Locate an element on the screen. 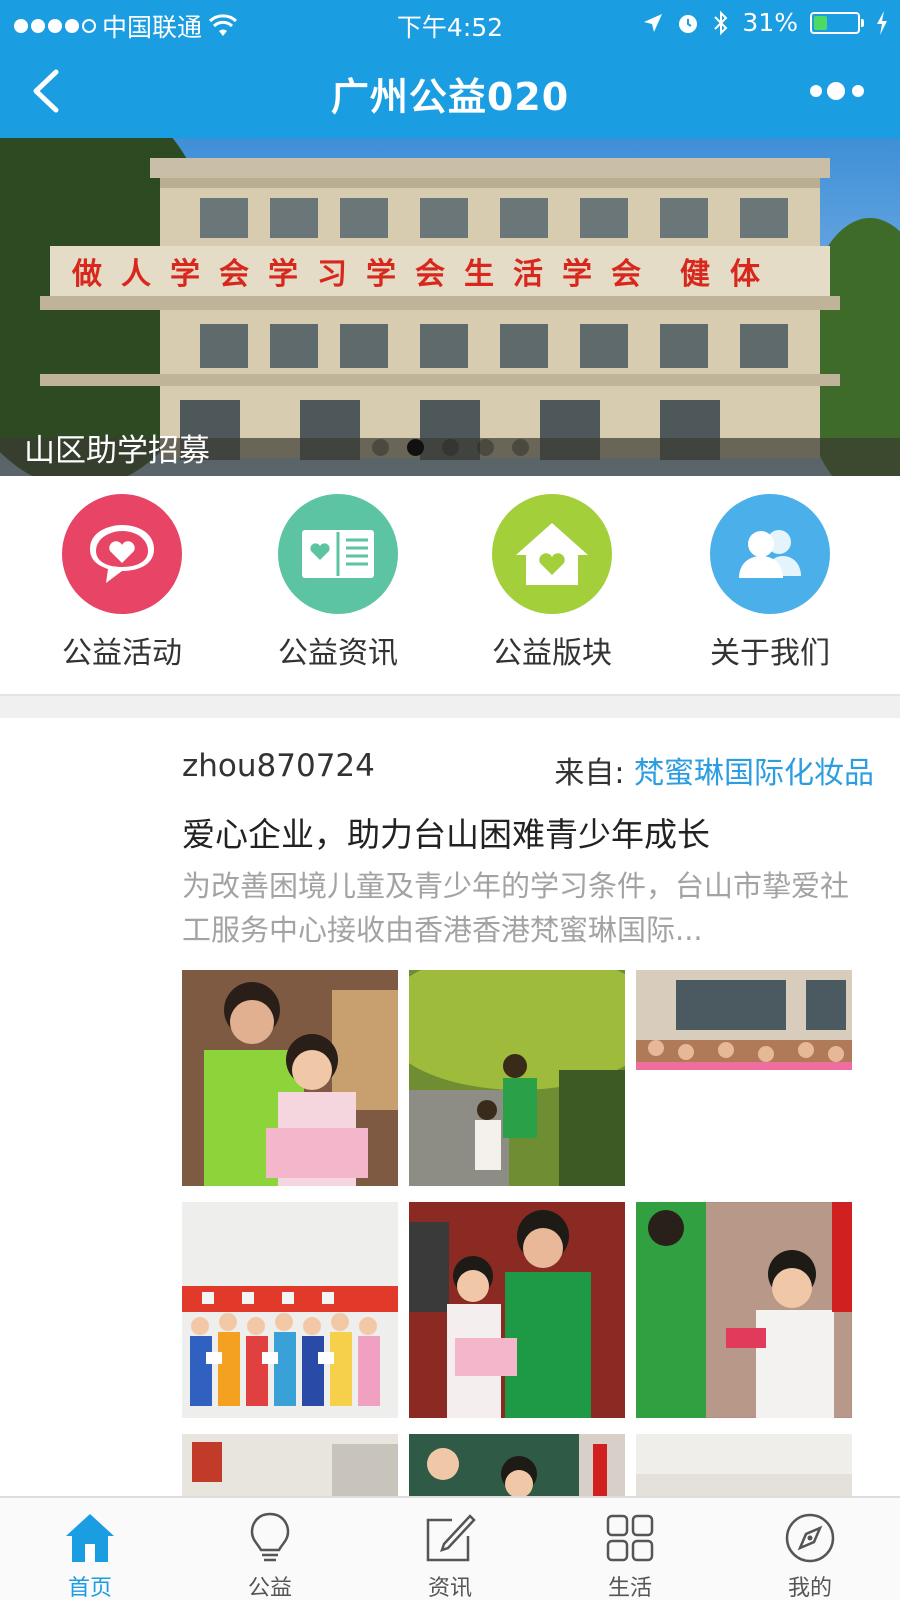  post-source: 来自: 梵蜜琳国际化妆品 is located at coordinates (714, 770).